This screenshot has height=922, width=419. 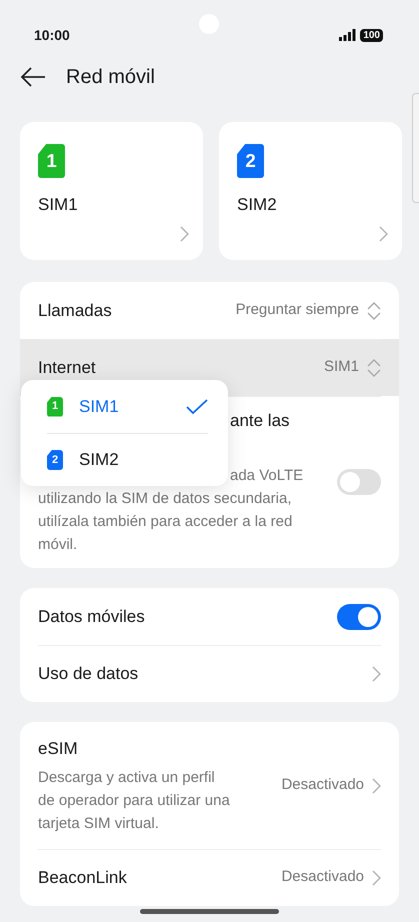 I want to click on setting-label: BeaconLink, so click(x=82, y=877).